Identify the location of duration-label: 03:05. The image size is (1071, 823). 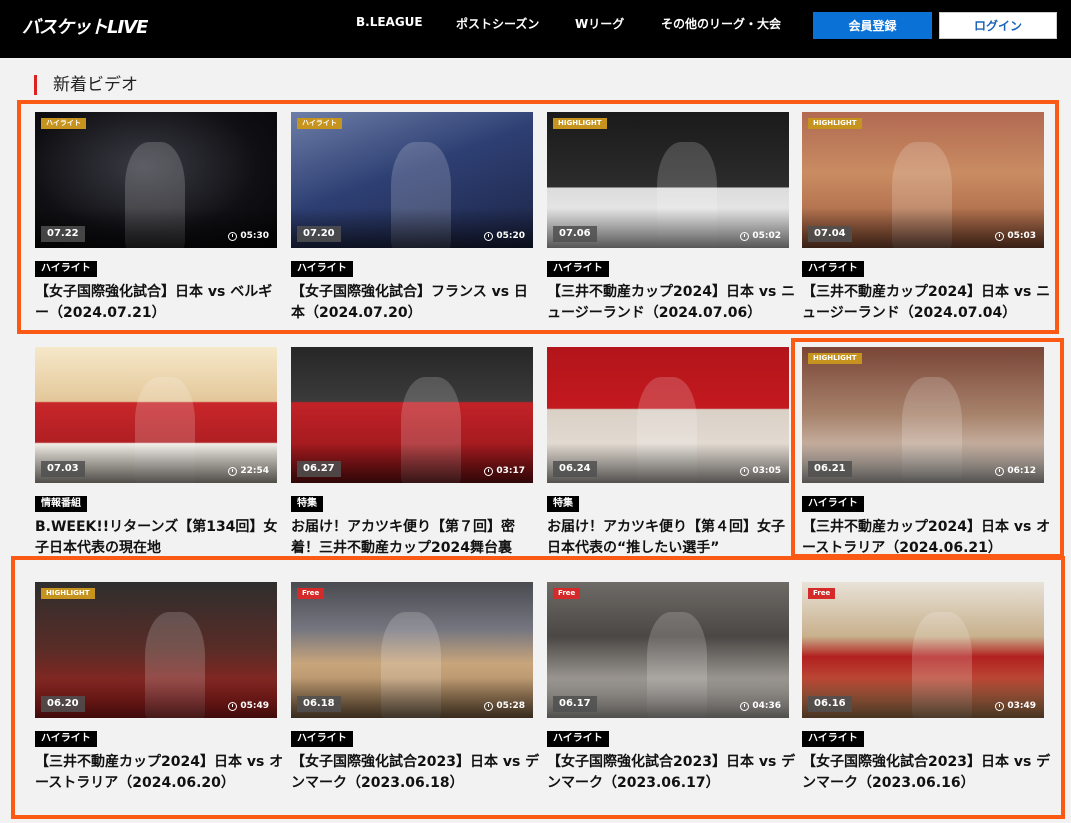
(760, 471).